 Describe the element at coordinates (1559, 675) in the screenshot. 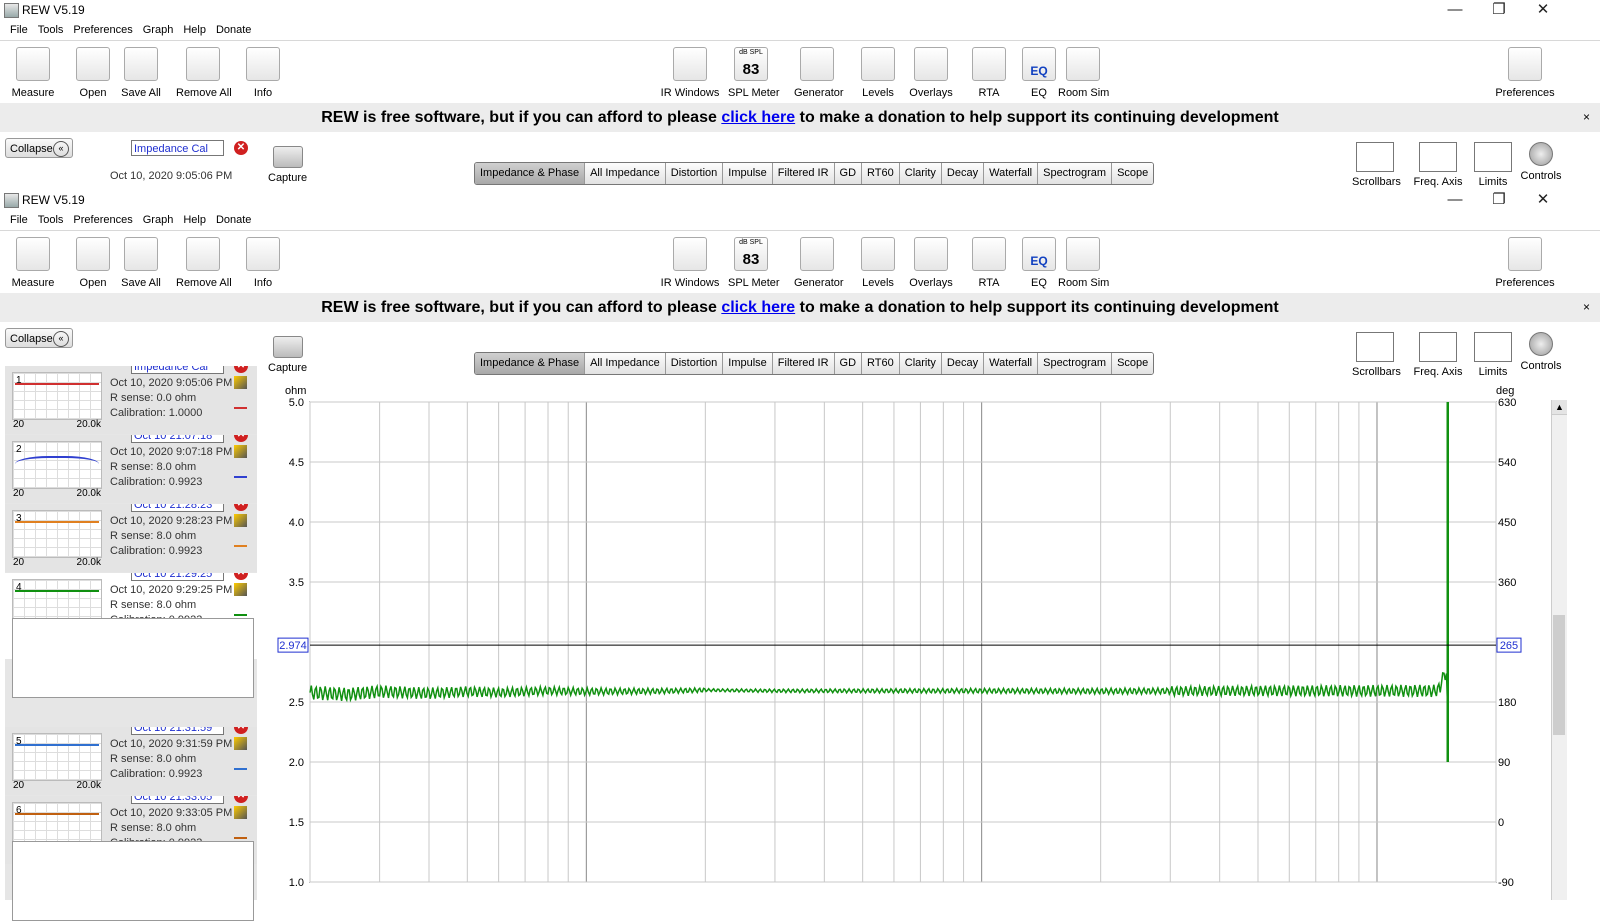

I see `scroll-thumb` at that location.